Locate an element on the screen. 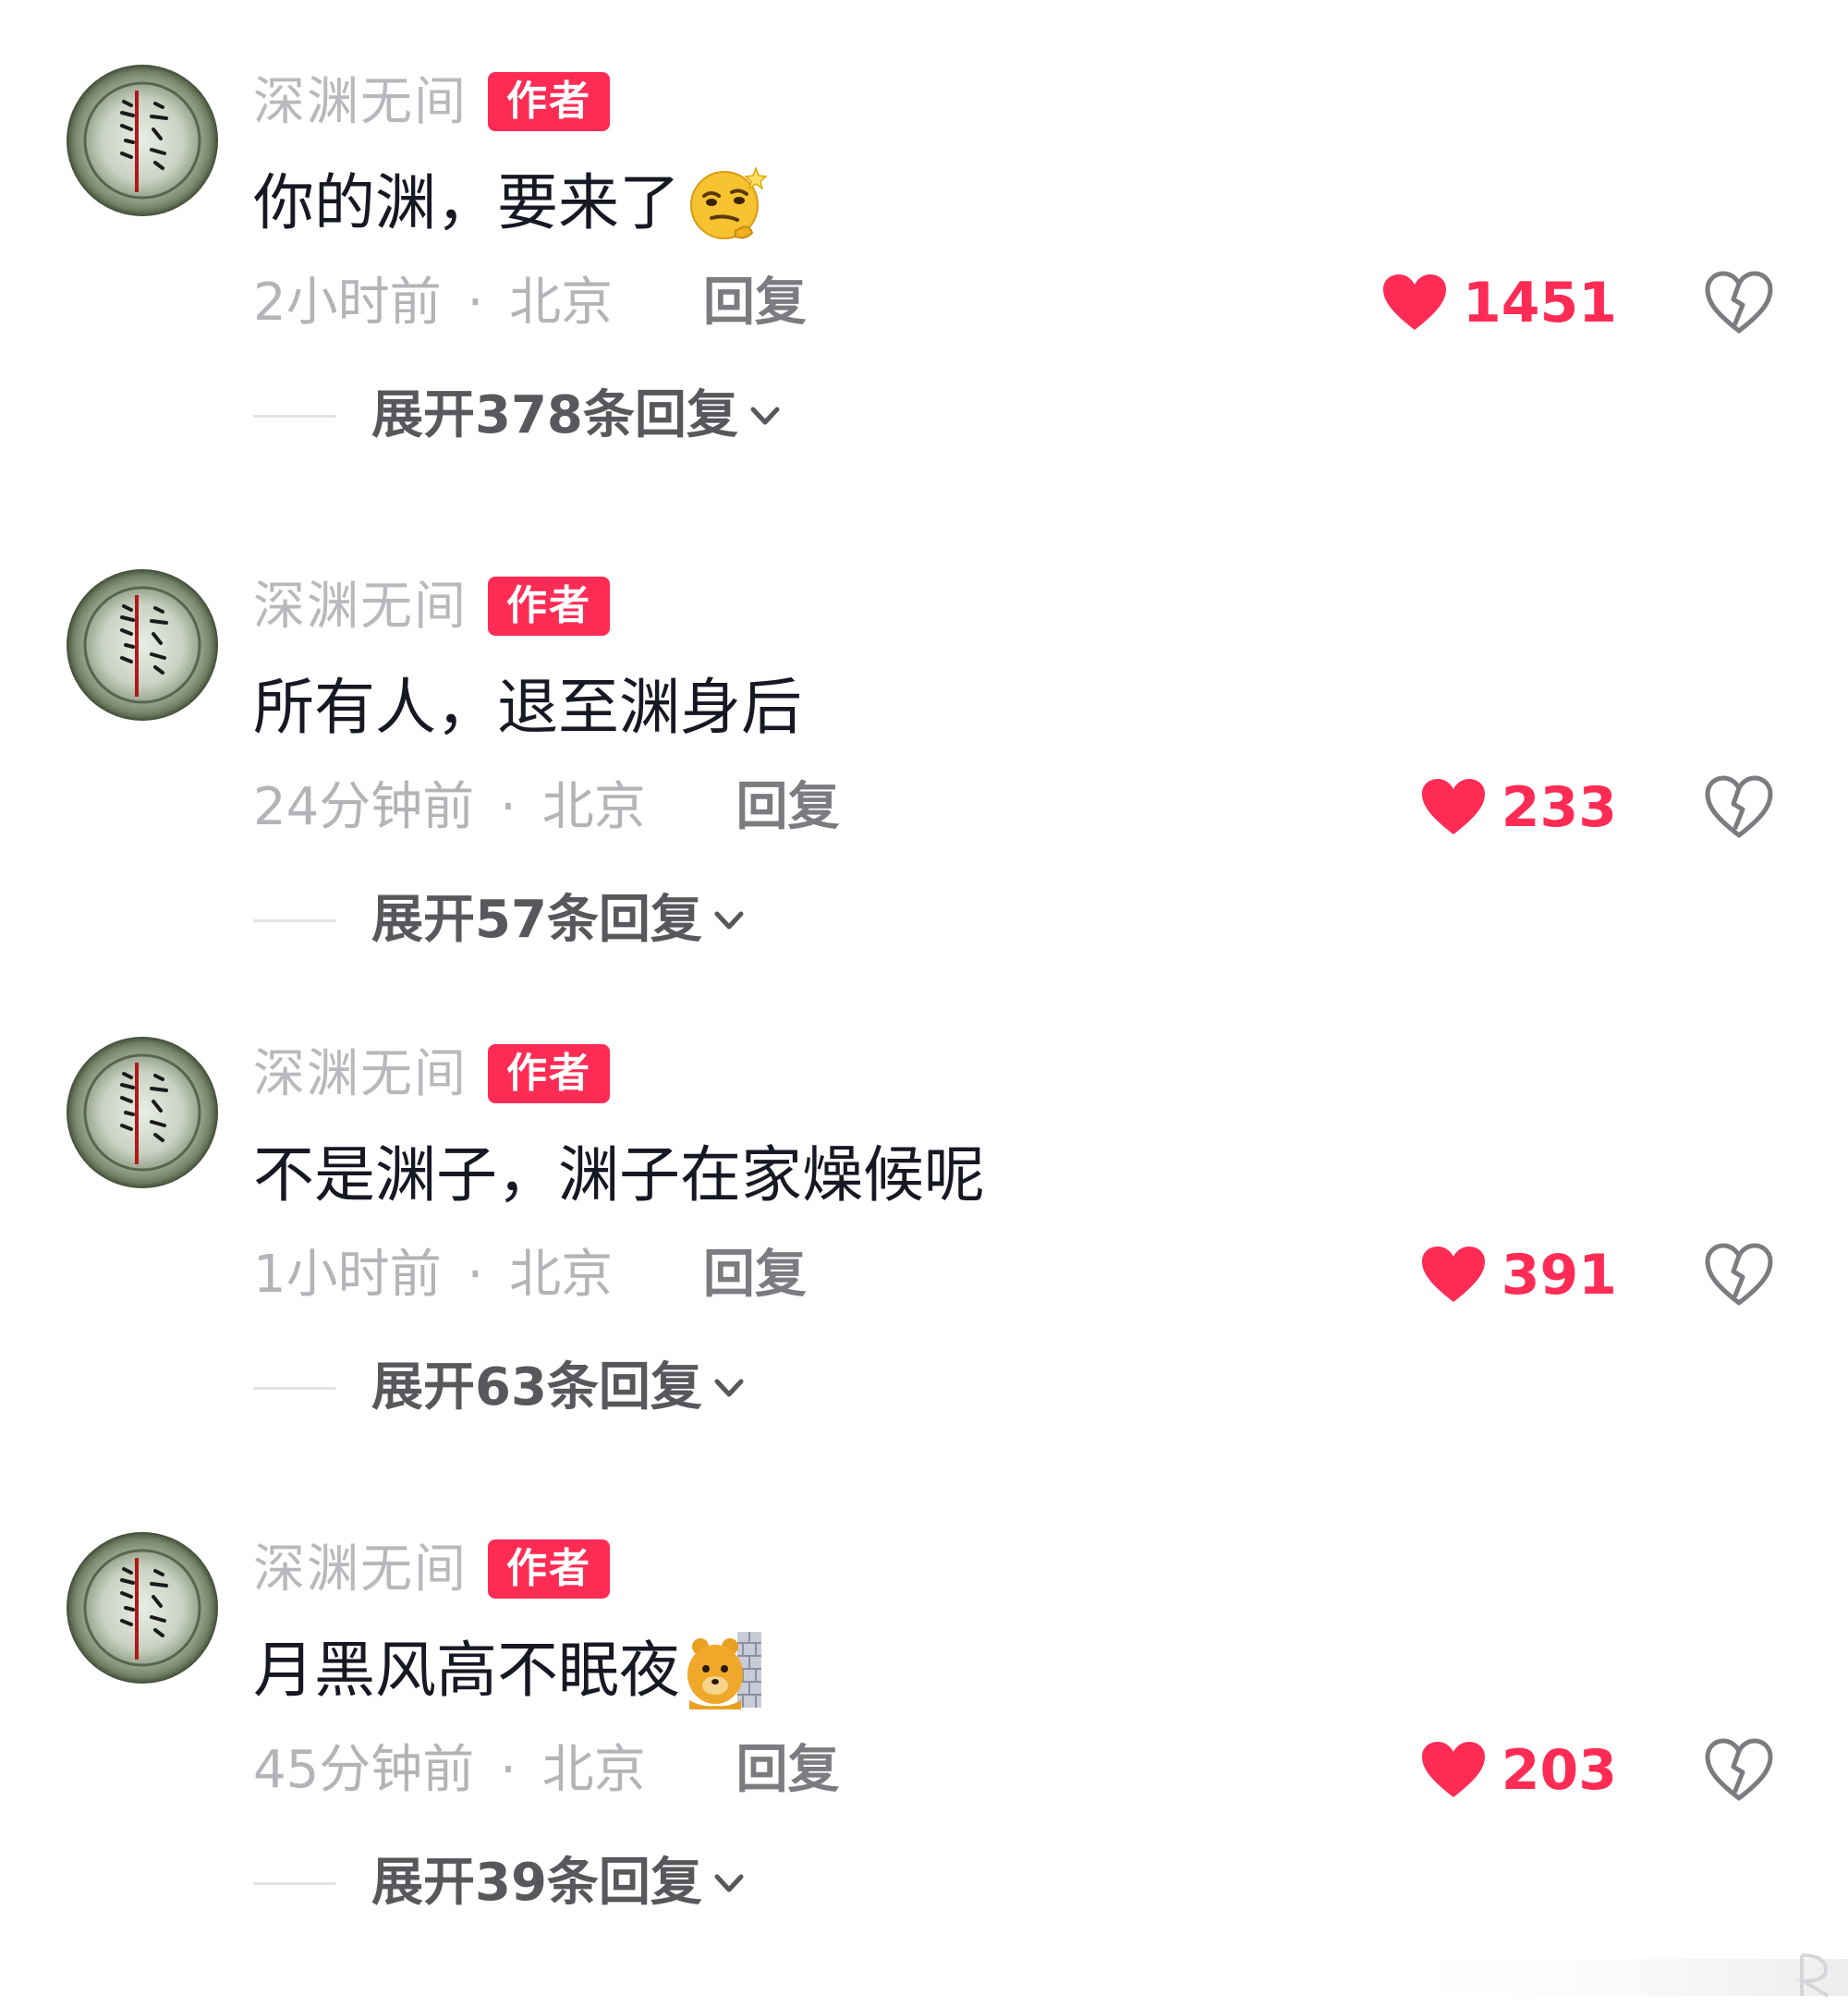 The image size is (1848, 2007). comment-meta: 1小时前 · 北京 回复 is located at coordinates (530, 1275).